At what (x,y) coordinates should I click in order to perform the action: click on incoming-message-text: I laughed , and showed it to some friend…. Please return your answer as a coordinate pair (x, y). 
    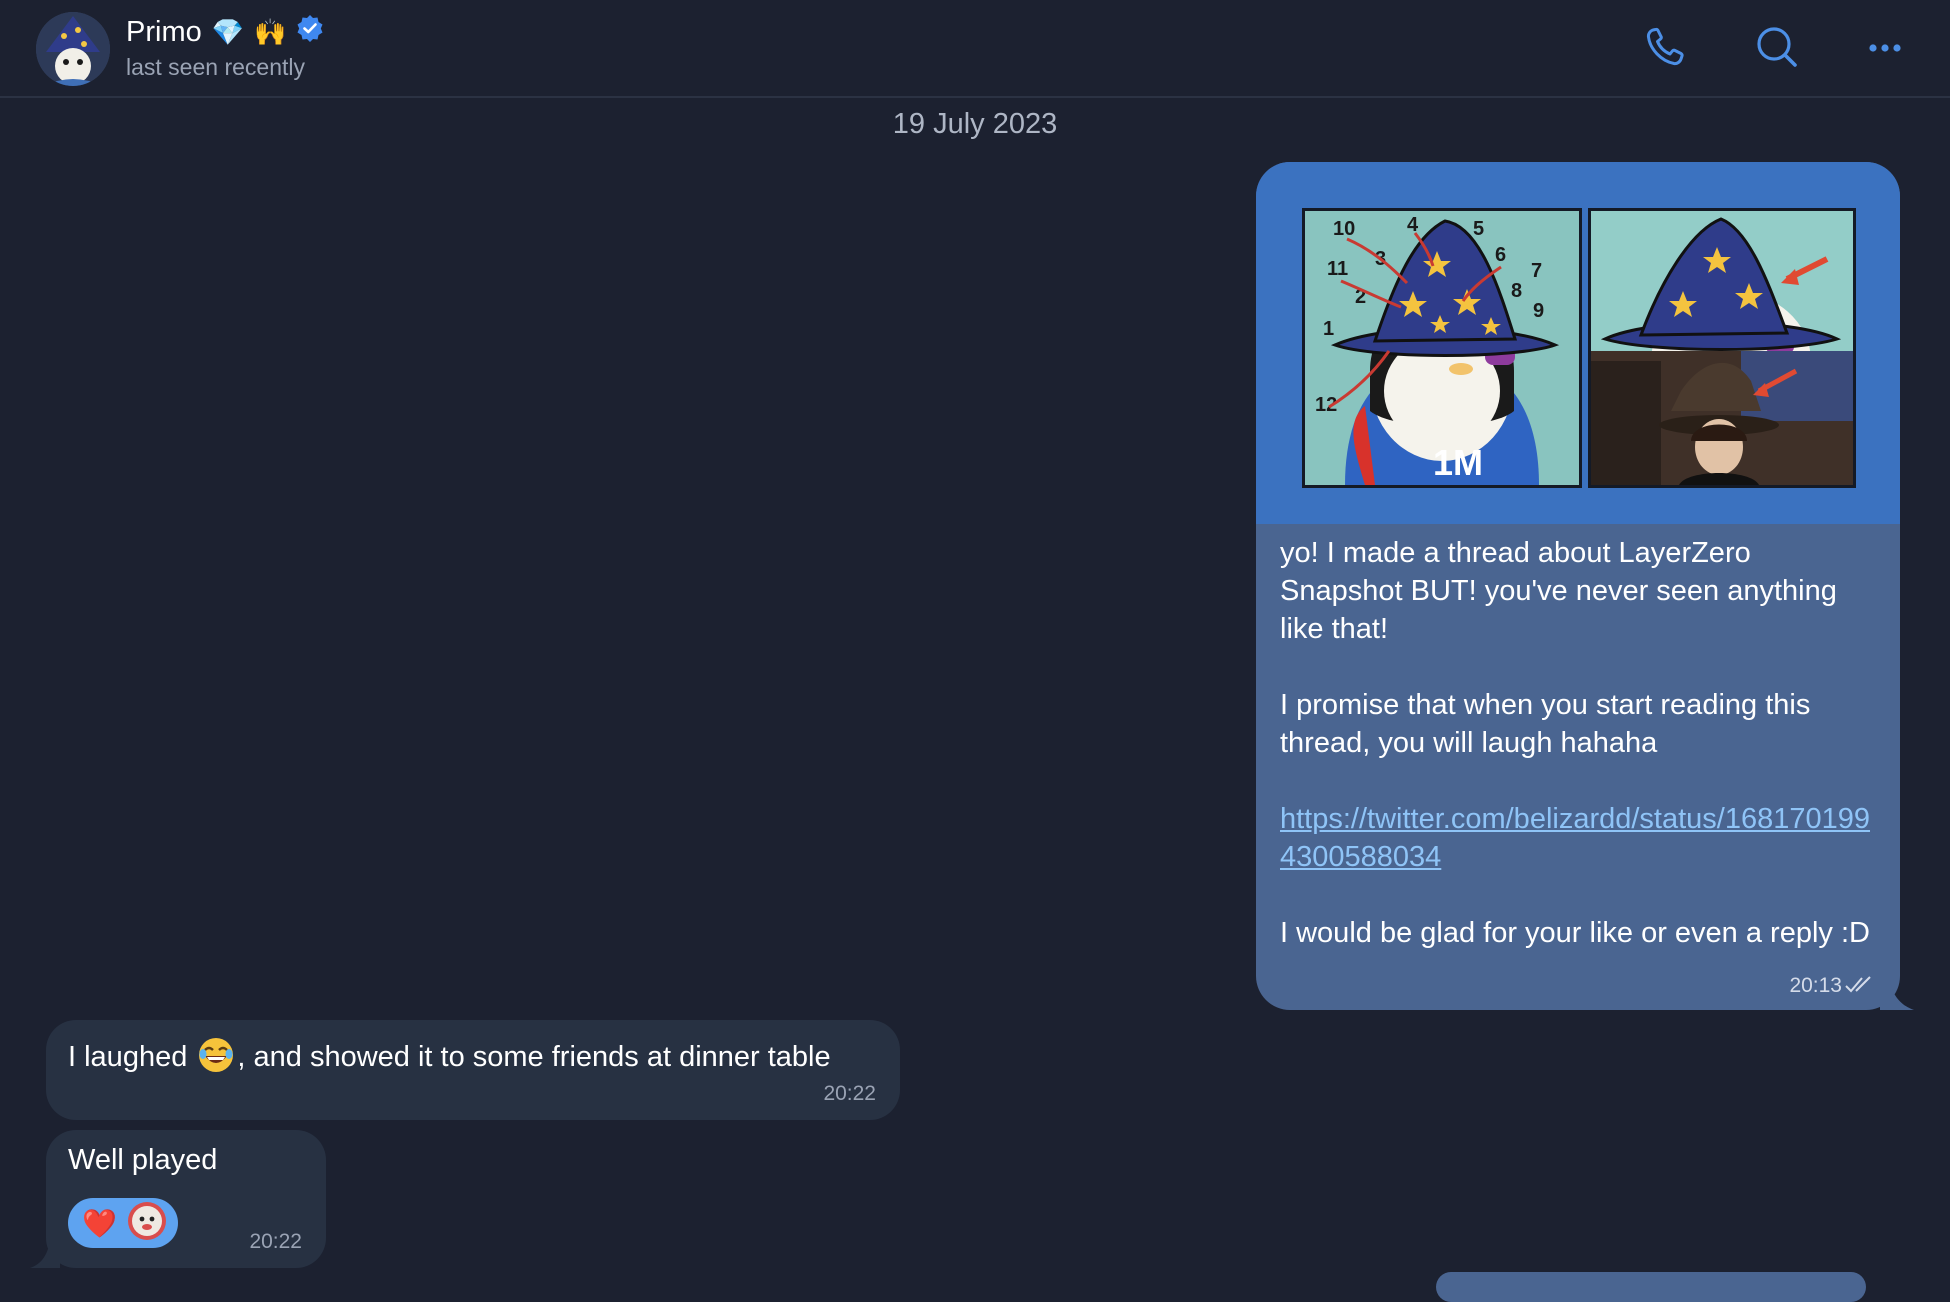
    Looking at the image, I should click on (449, 1055).